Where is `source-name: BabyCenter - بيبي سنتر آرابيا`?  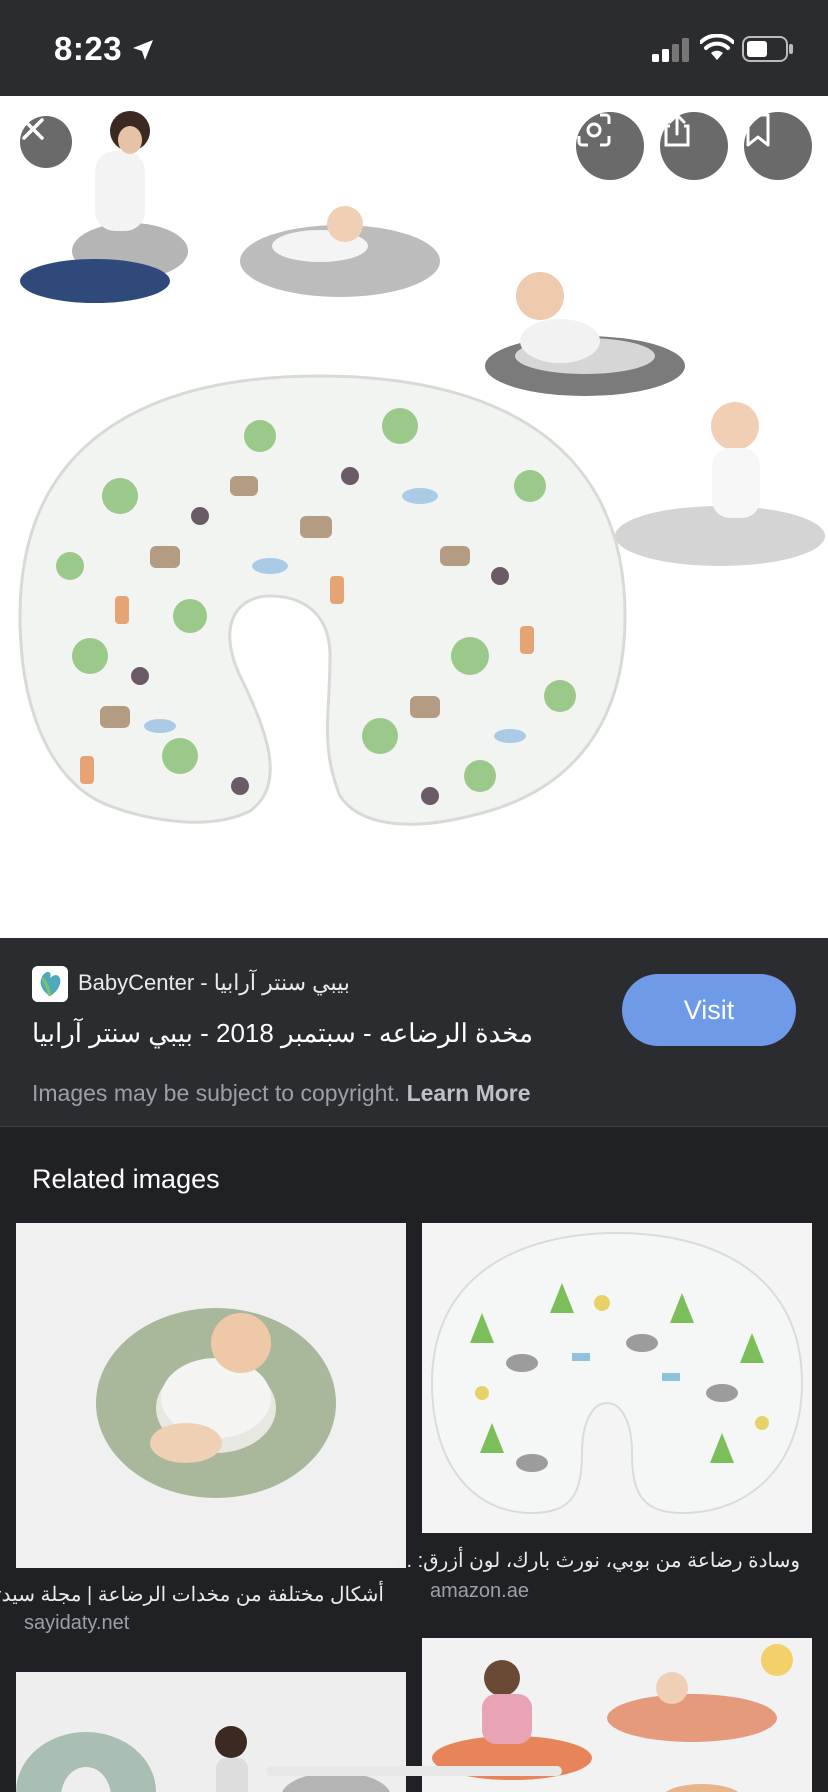 source-name: BabyCenter - بيبي سنتر آرابيا is located at coordinates (214, 983).